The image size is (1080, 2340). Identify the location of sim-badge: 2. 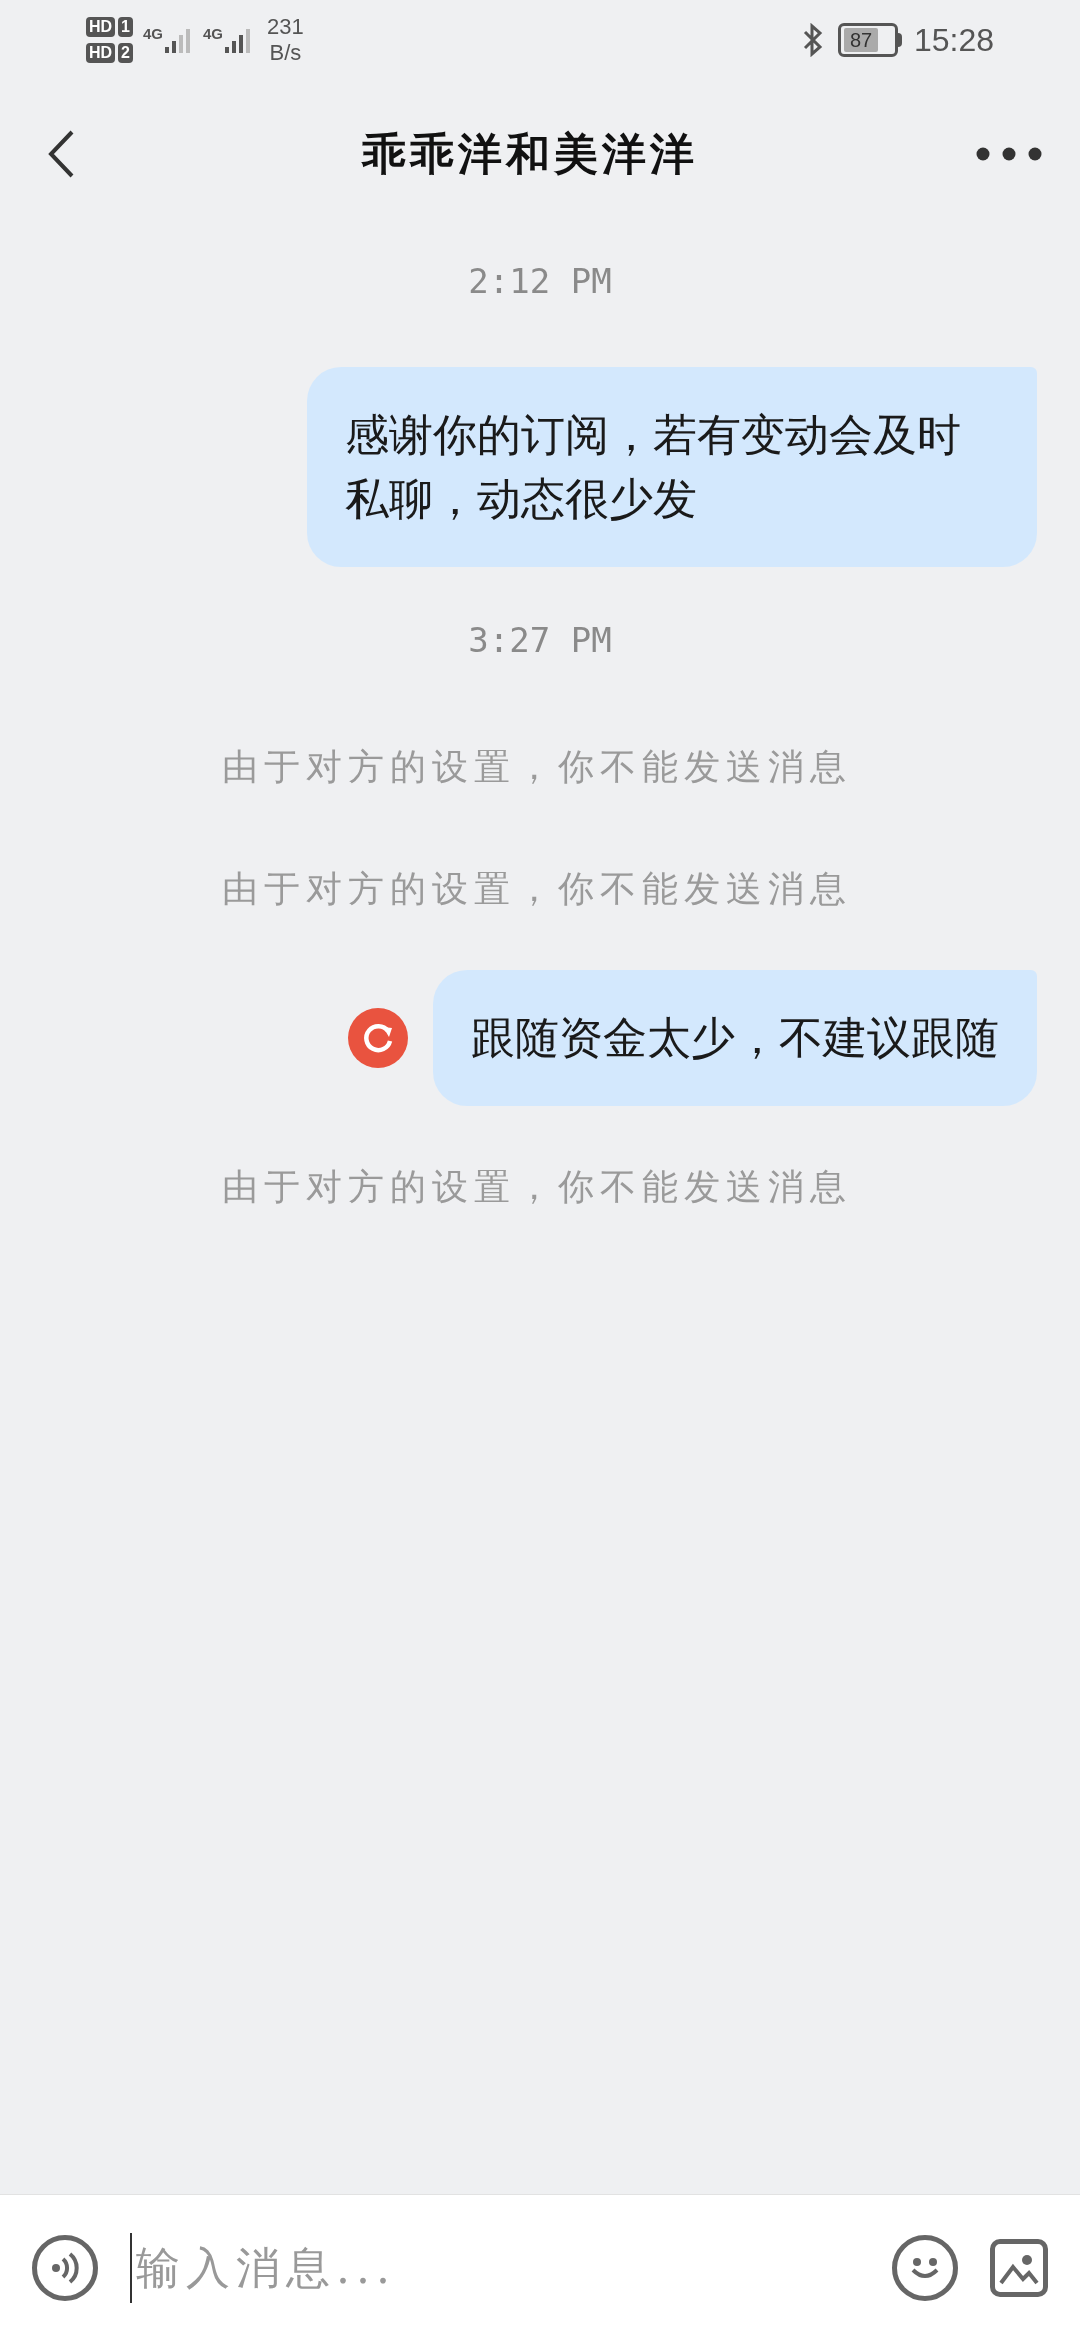
(125, 53).